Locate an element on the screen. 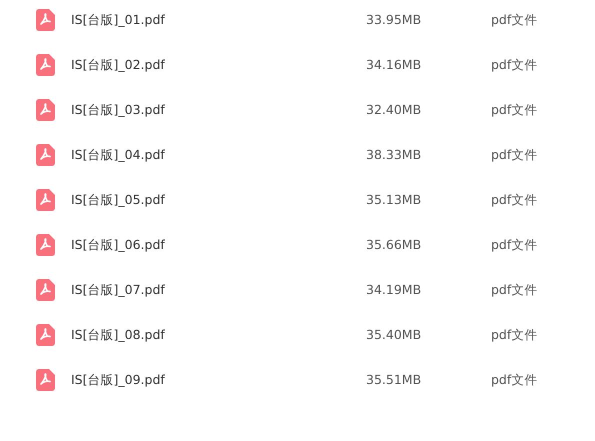 This screenshot has width=595, height=441. file-name: IS[台版]_08.pdf is located at coordinates (181, 335).